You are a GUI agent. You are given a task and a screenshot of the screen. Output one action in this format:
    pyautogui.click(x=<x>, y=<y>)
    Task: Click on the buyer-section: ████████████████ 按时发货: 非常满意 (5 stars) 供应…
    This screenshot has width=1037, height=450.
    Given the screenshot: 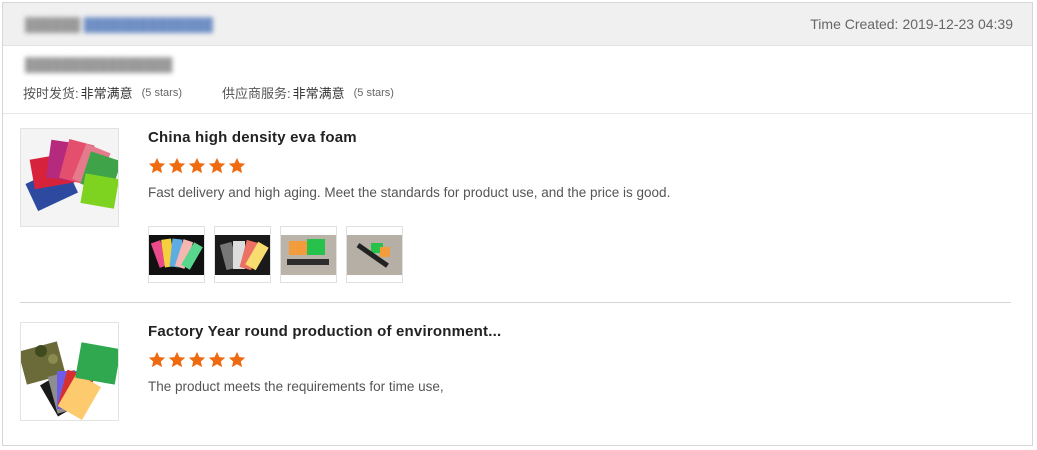 What is the action you would take?
    pyautogui.click(x=517, y=80)
    